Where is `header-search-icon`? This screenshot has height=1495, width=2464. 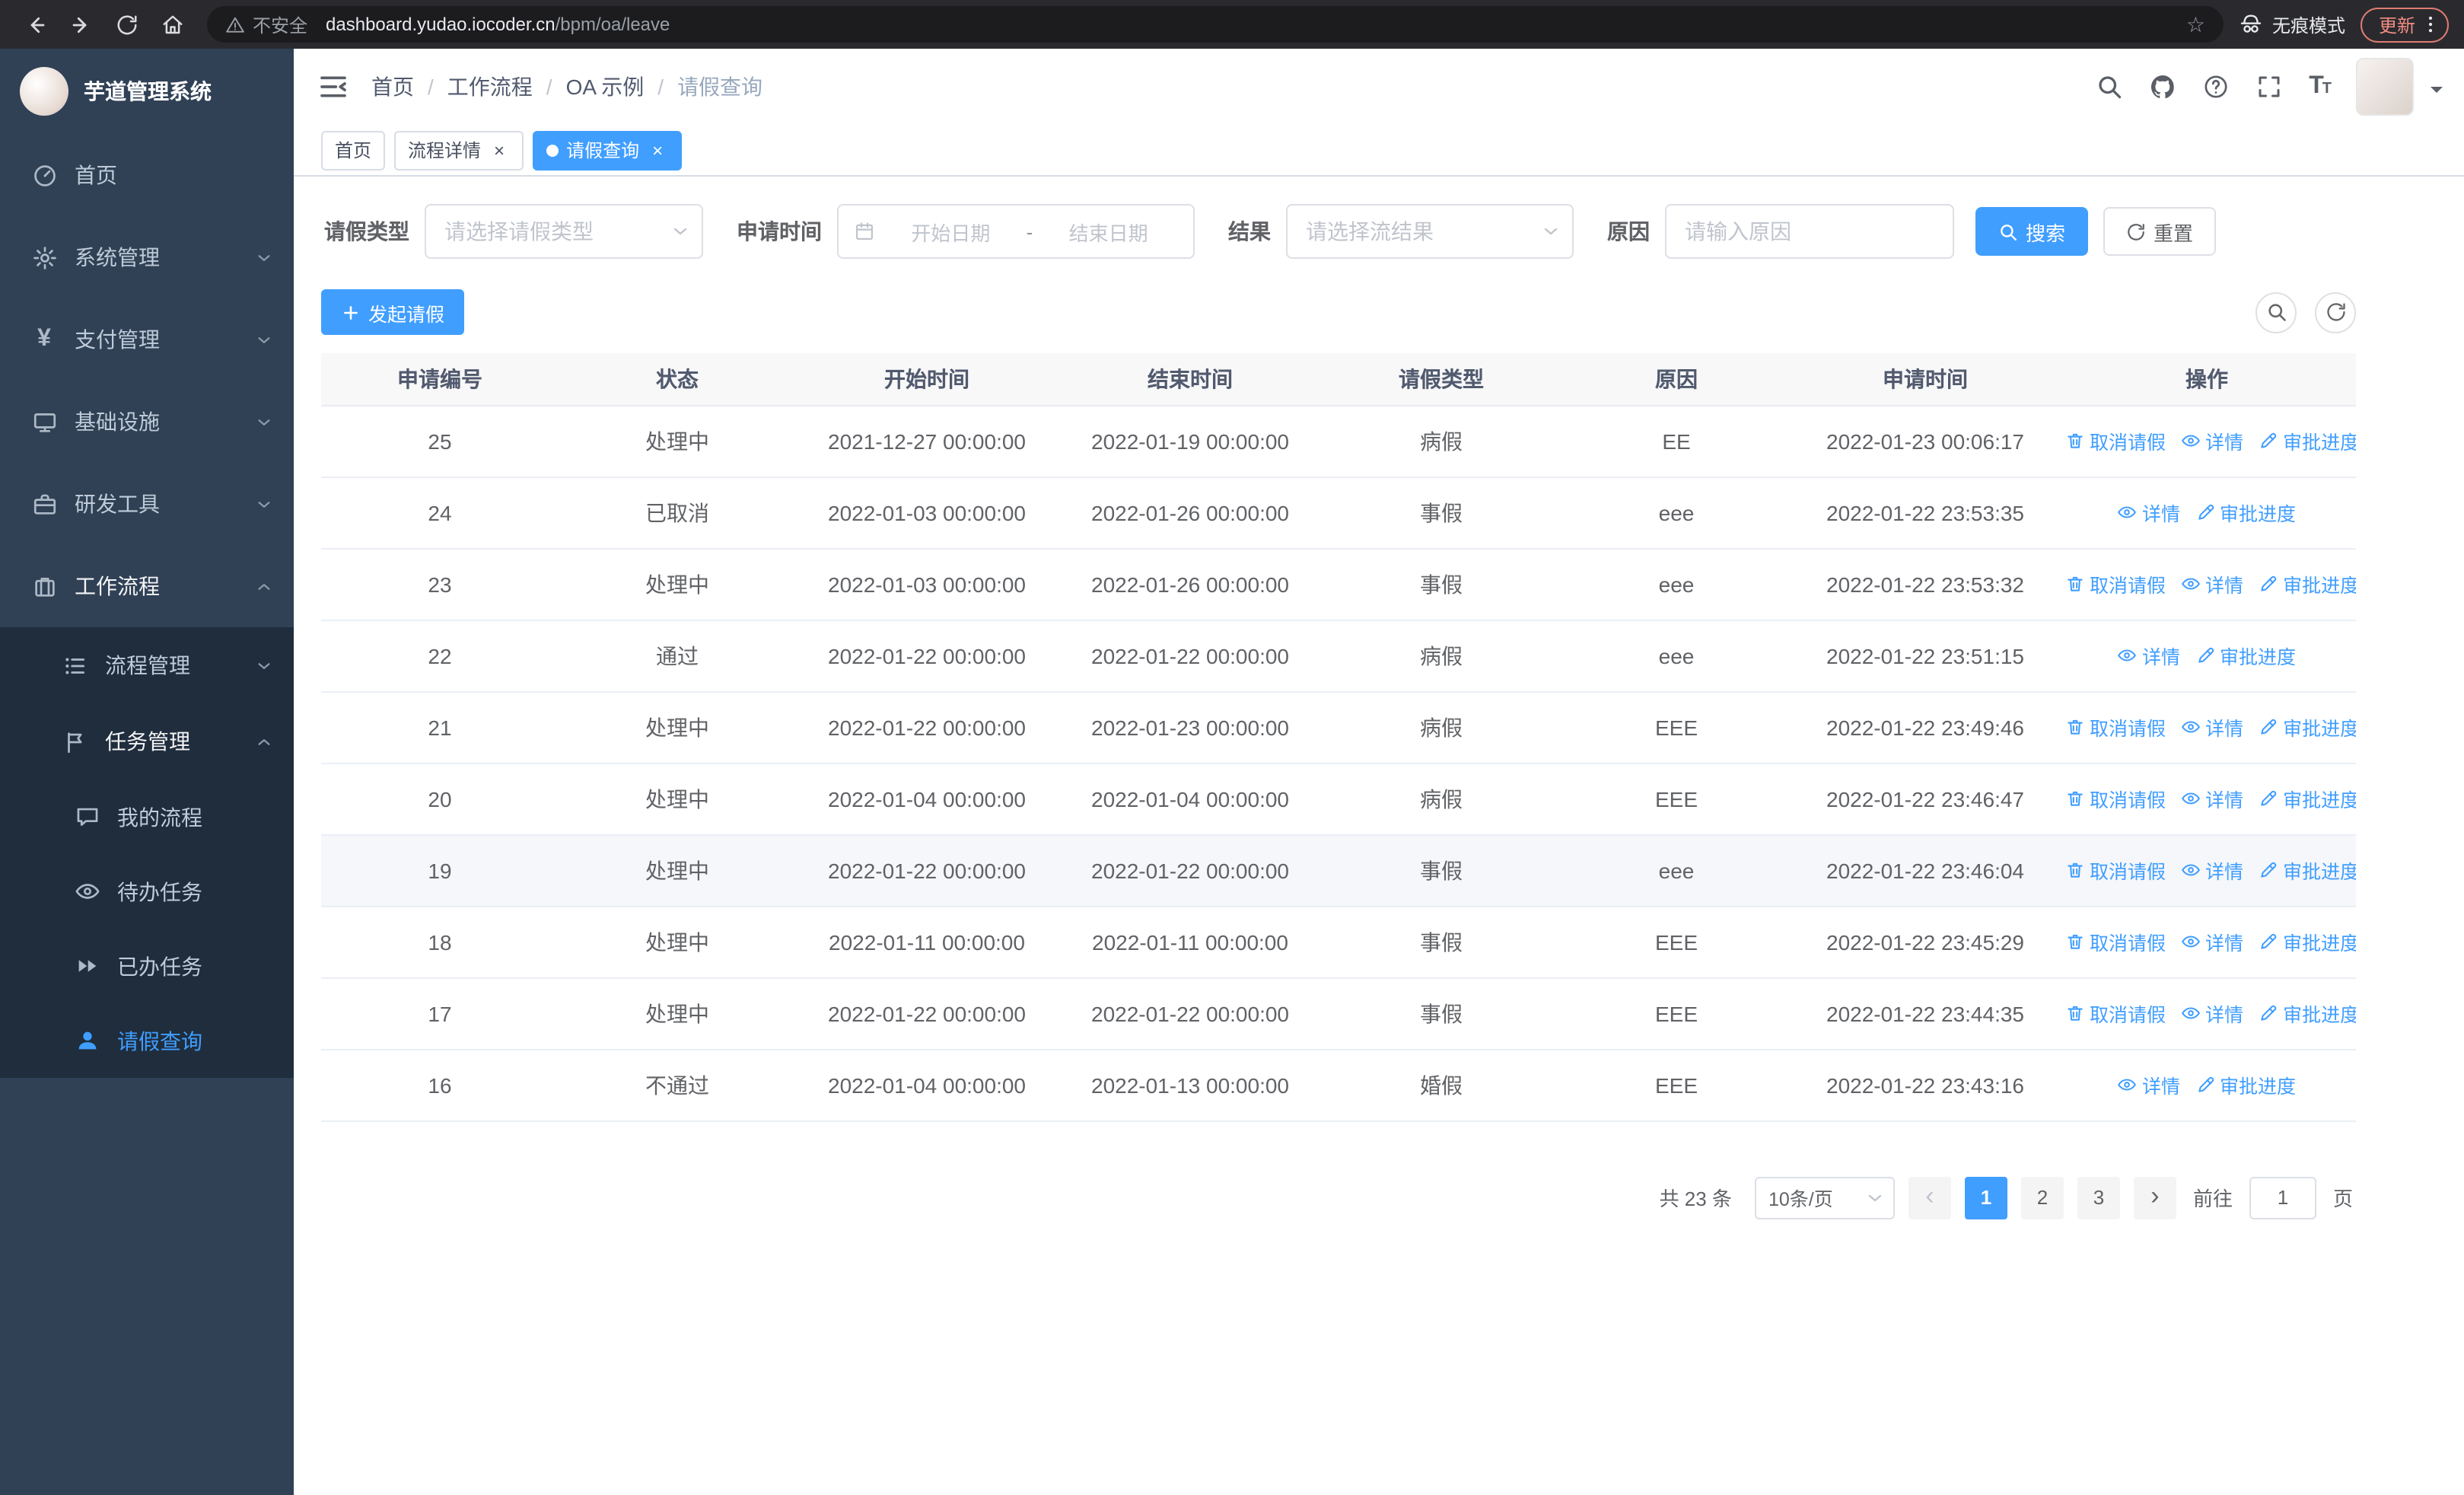 header-search-icon is located at coordinates (2109, 87).